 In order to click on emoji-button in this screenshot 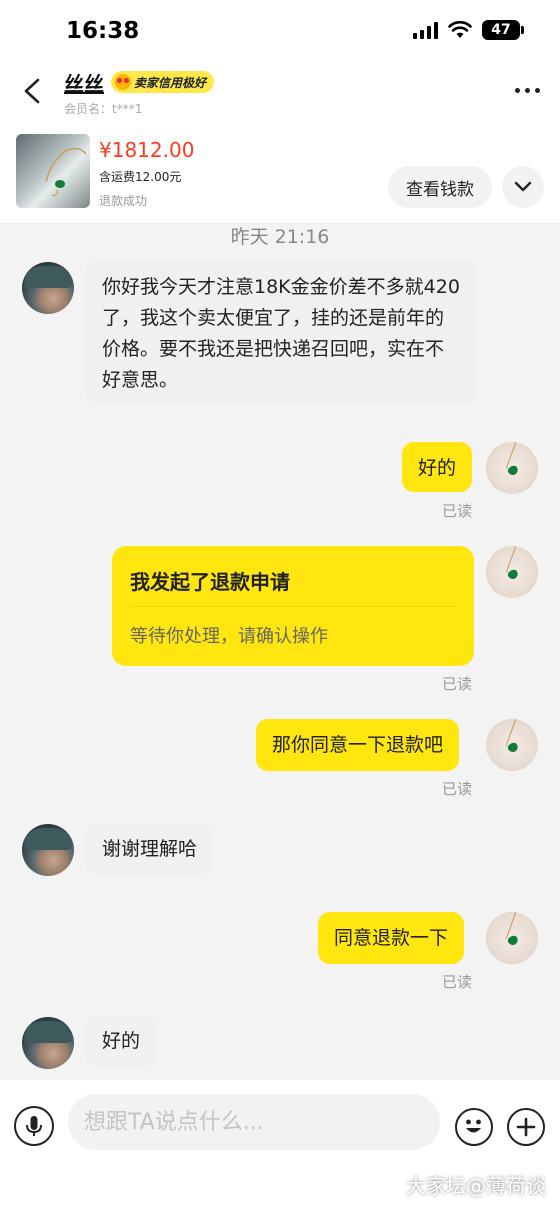, I will do `click(474, 1127)`.